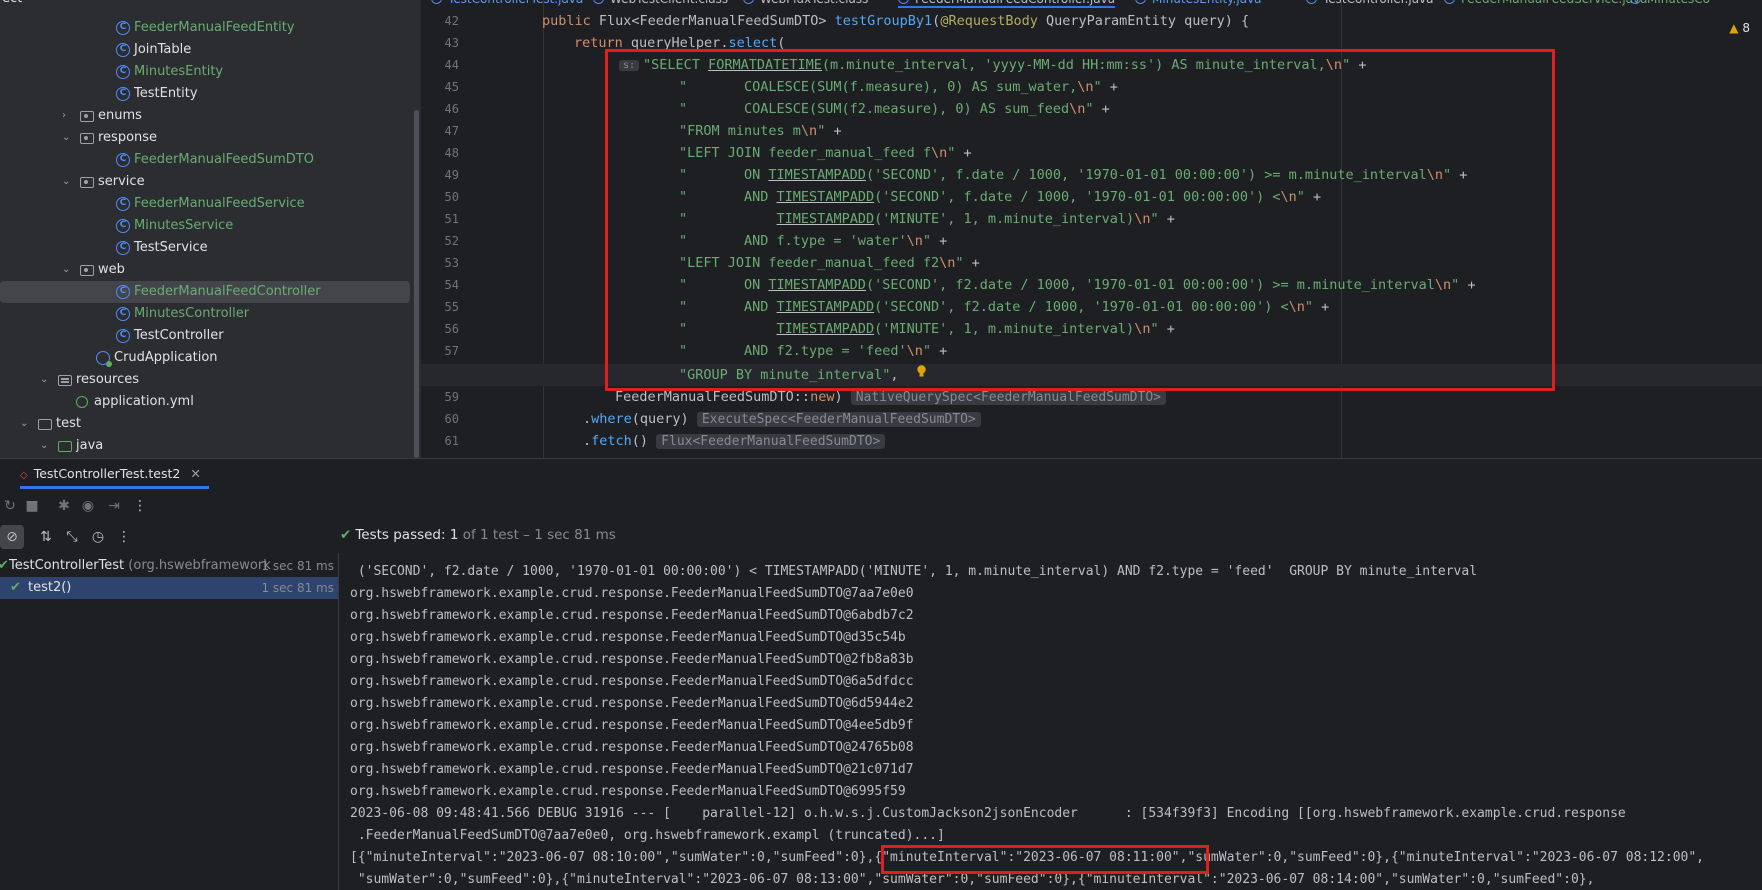 The width and height of the screenshot is (1762, 890). Describe the element at coordinates (1670, 3) in the screenshot. I see `editor-tab: MinutesCo` at that location.